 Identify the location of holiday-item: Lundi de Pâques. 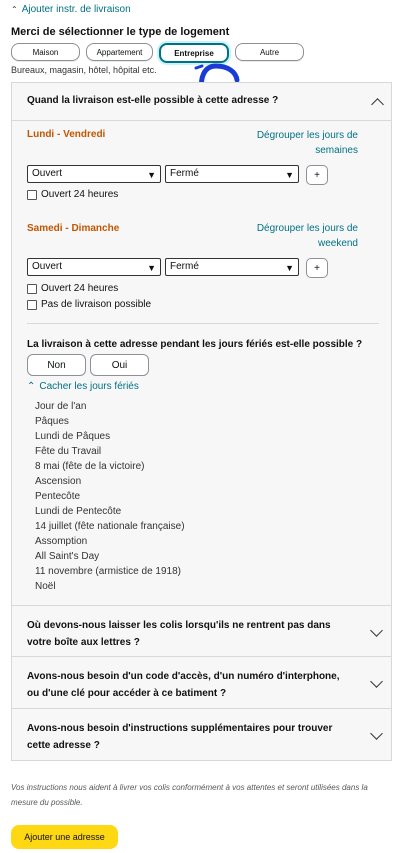
(73, 436).